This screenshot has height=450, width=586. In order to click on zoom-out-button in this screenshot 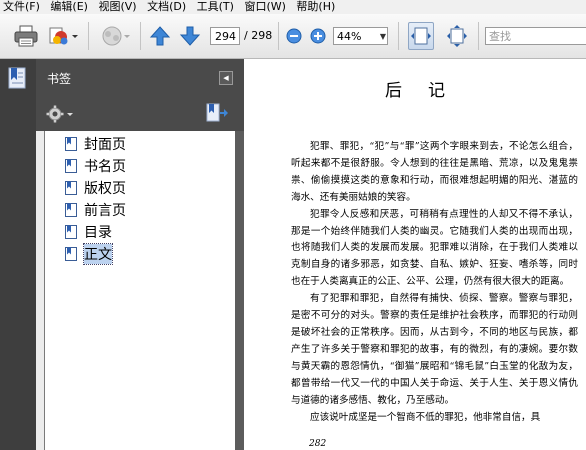, I will do `click(294, 36)`.